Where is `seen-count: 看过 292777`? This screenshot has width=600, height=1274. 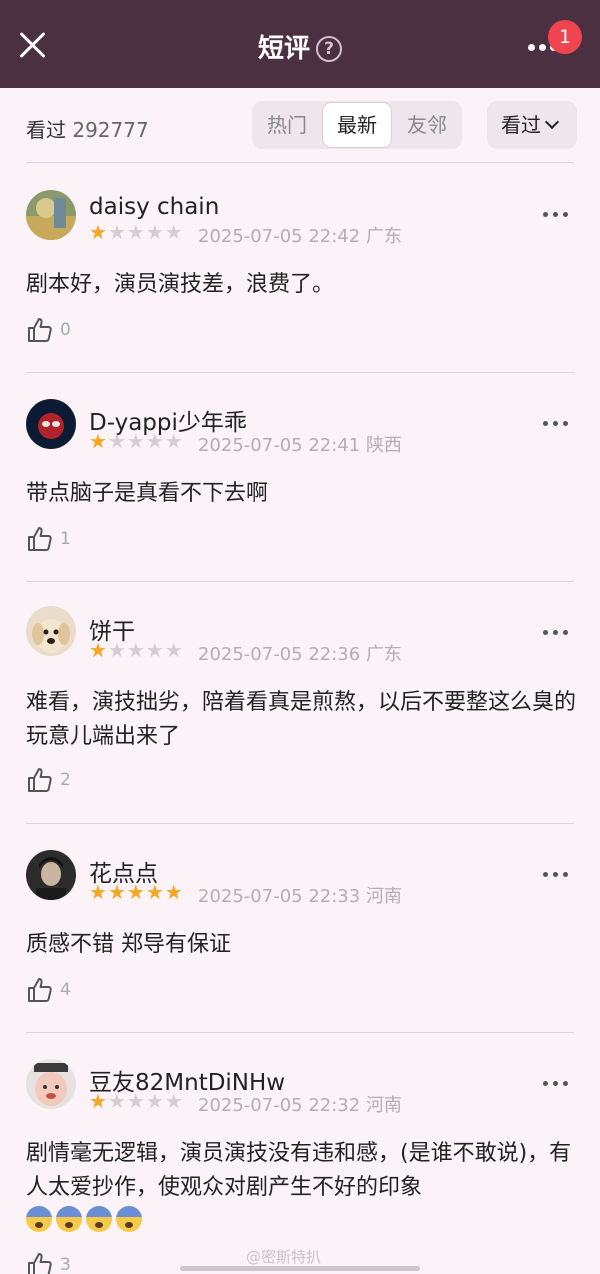
seen-count: 看过 292777 is located at coordinates (87, 128).